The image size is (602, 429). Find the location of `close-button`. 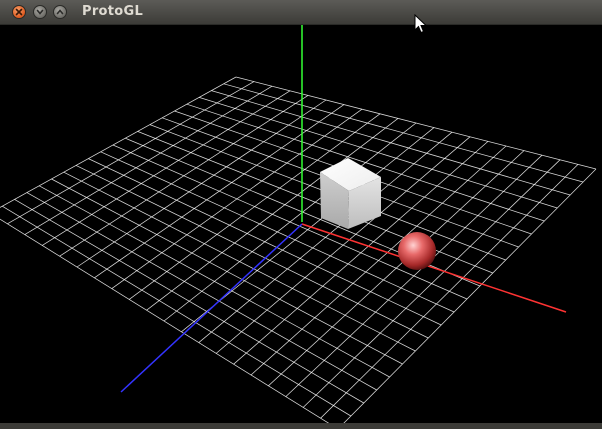

close-button is located at coordinates (19, 12).